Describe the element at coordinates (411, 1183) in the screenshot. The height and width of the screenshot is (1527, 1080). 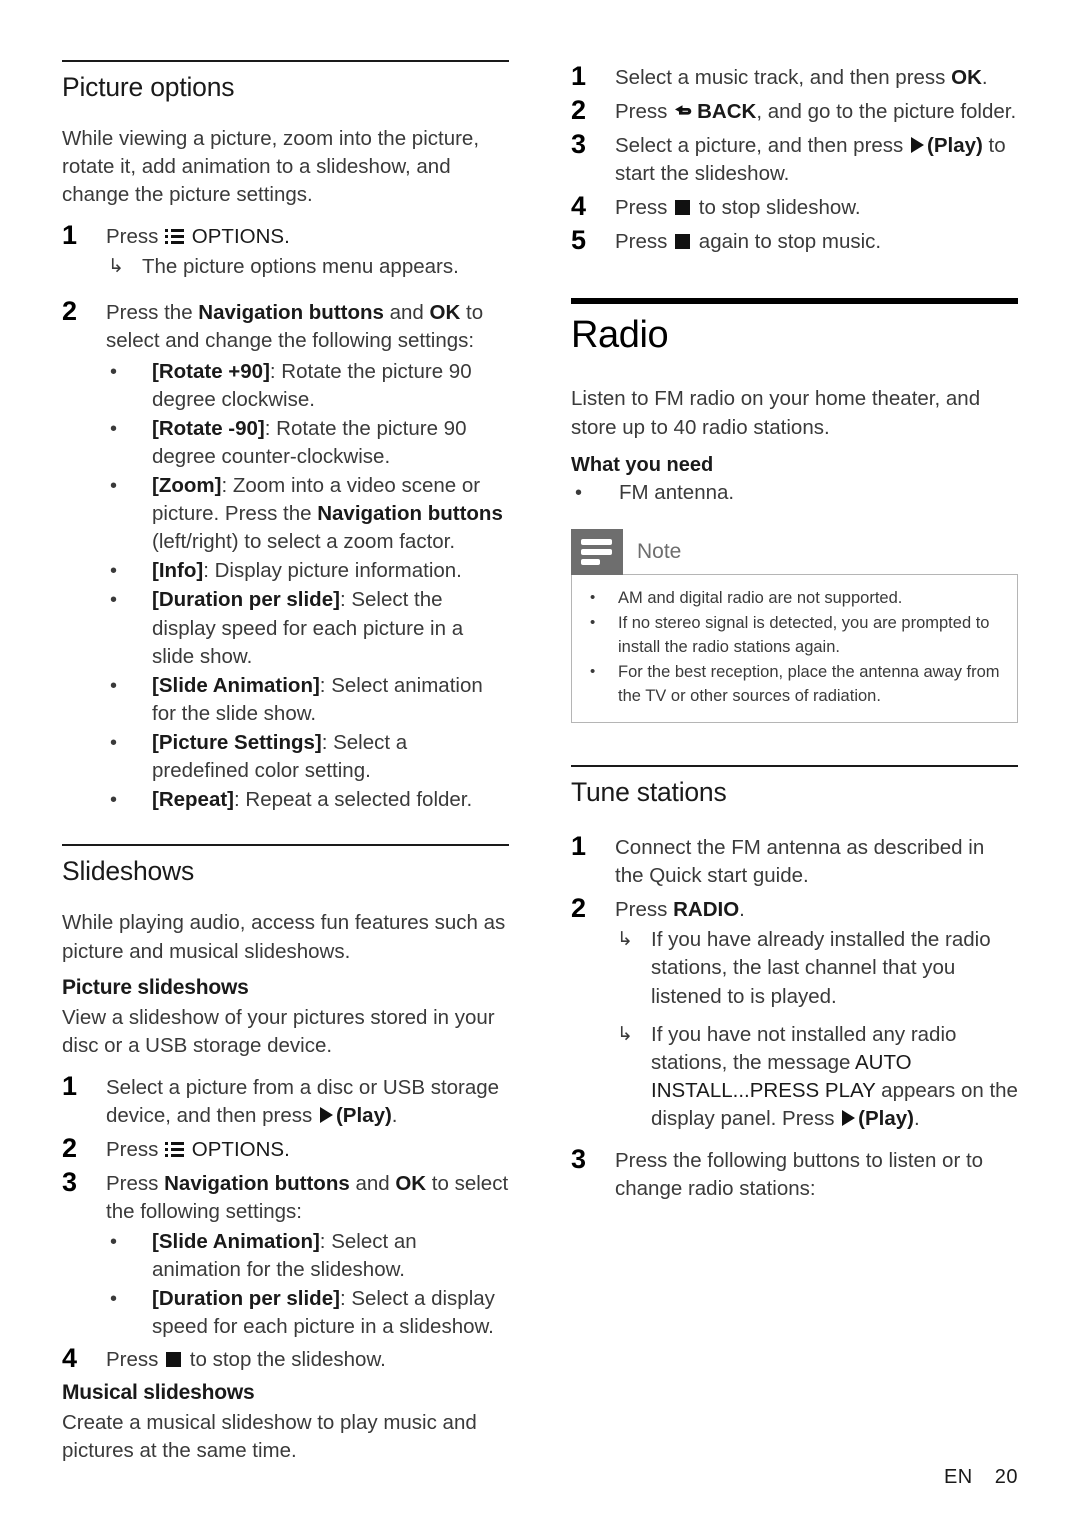
I see `ok-keyword: OK` at that location.